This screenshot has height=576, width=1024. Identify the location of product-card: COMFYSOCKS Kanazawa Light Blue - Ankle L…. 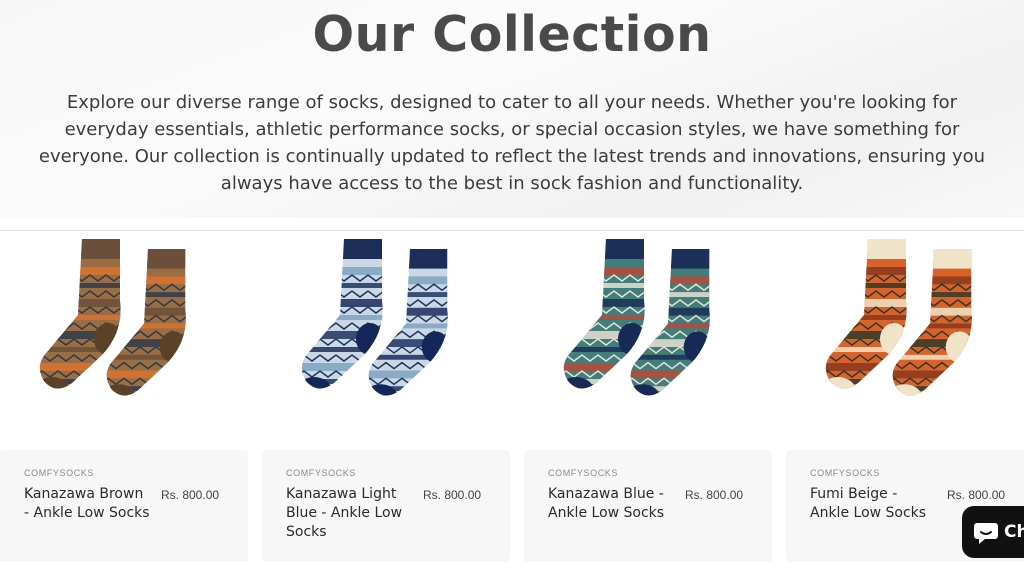
(386, 398).